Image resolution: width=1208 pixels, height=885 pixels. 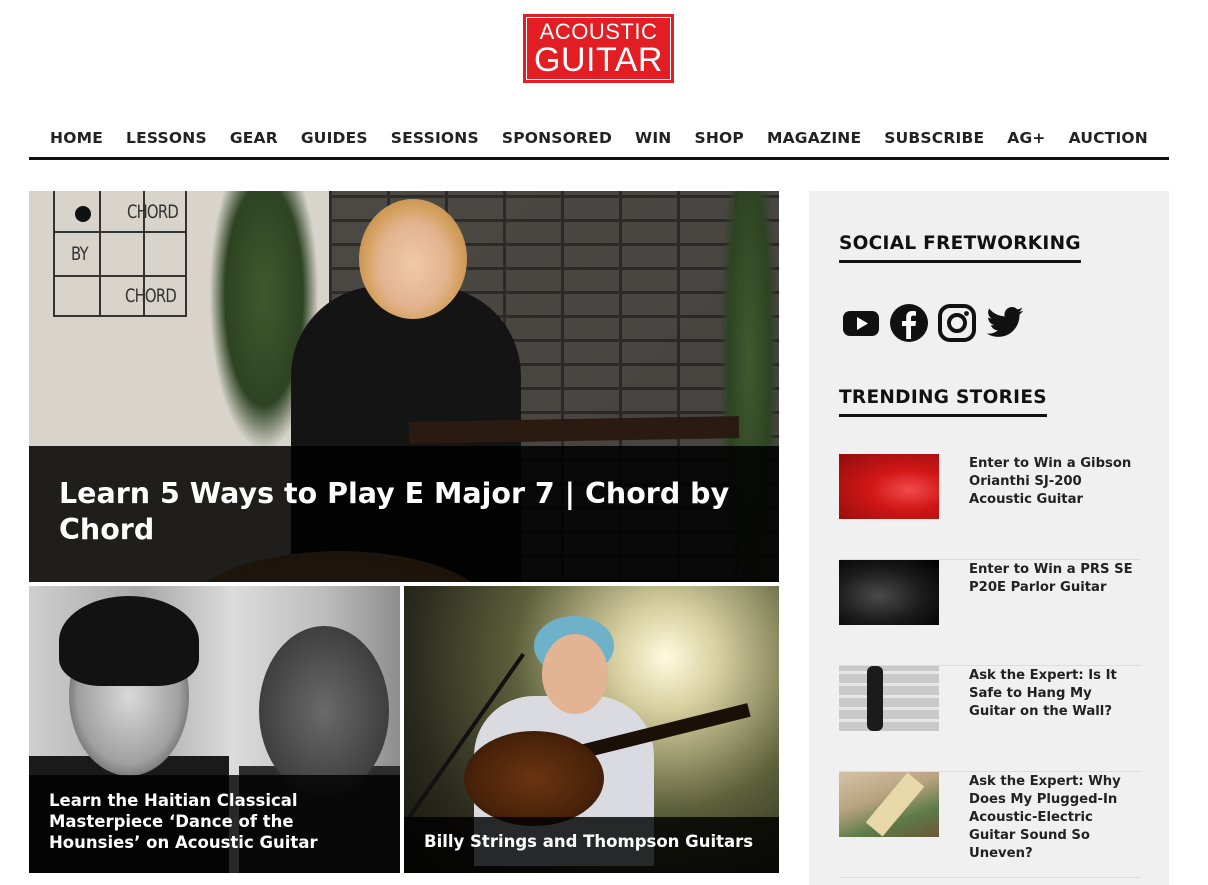 I want to click on site-logo: ACOUSTIC GUITAR, so click(x=598, y=48).